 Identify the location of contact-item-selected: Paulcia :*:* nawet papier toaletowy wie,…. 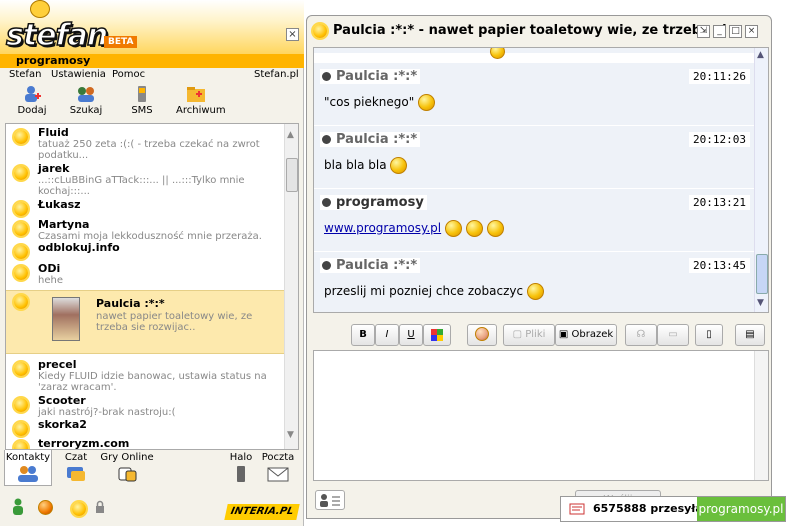
(146, 322).